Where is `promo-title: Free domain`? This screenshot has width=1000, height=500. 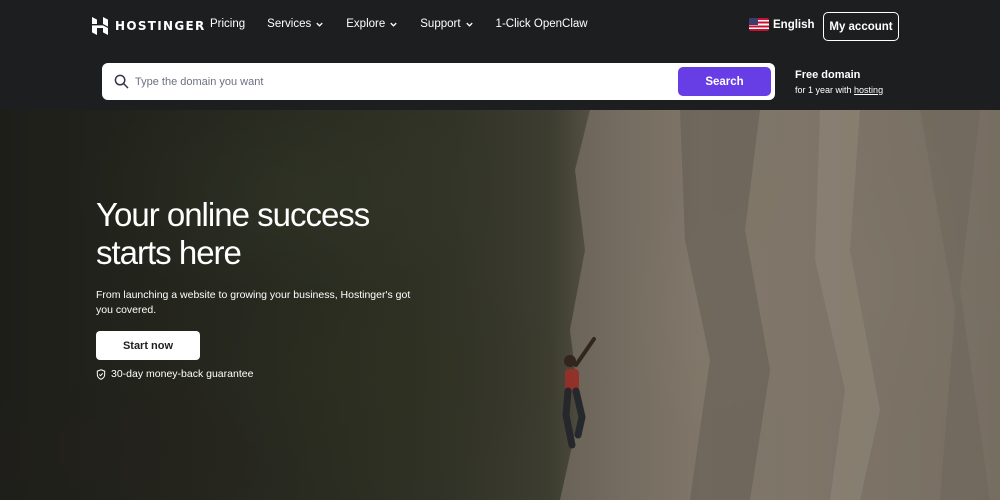 promo-title: Free domain is located at coordinates (828, 75).